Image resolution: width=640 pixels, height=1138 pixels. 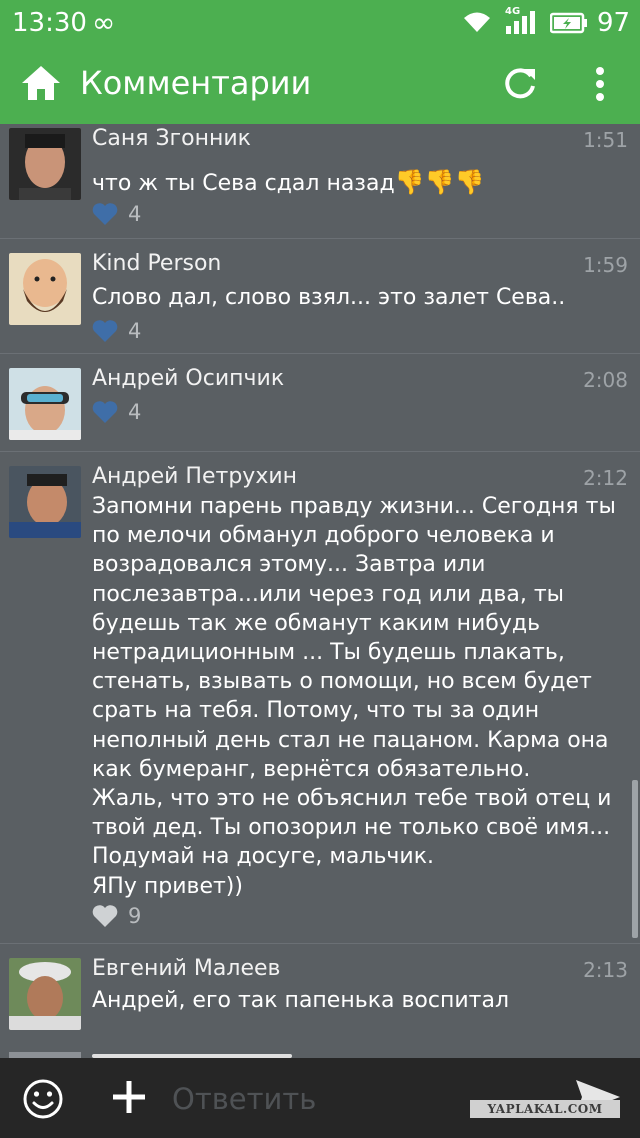 What do you see at coordinates (312, 1099) in the screenshot?
I see `reply-input` at bounding box center [312, 1099].